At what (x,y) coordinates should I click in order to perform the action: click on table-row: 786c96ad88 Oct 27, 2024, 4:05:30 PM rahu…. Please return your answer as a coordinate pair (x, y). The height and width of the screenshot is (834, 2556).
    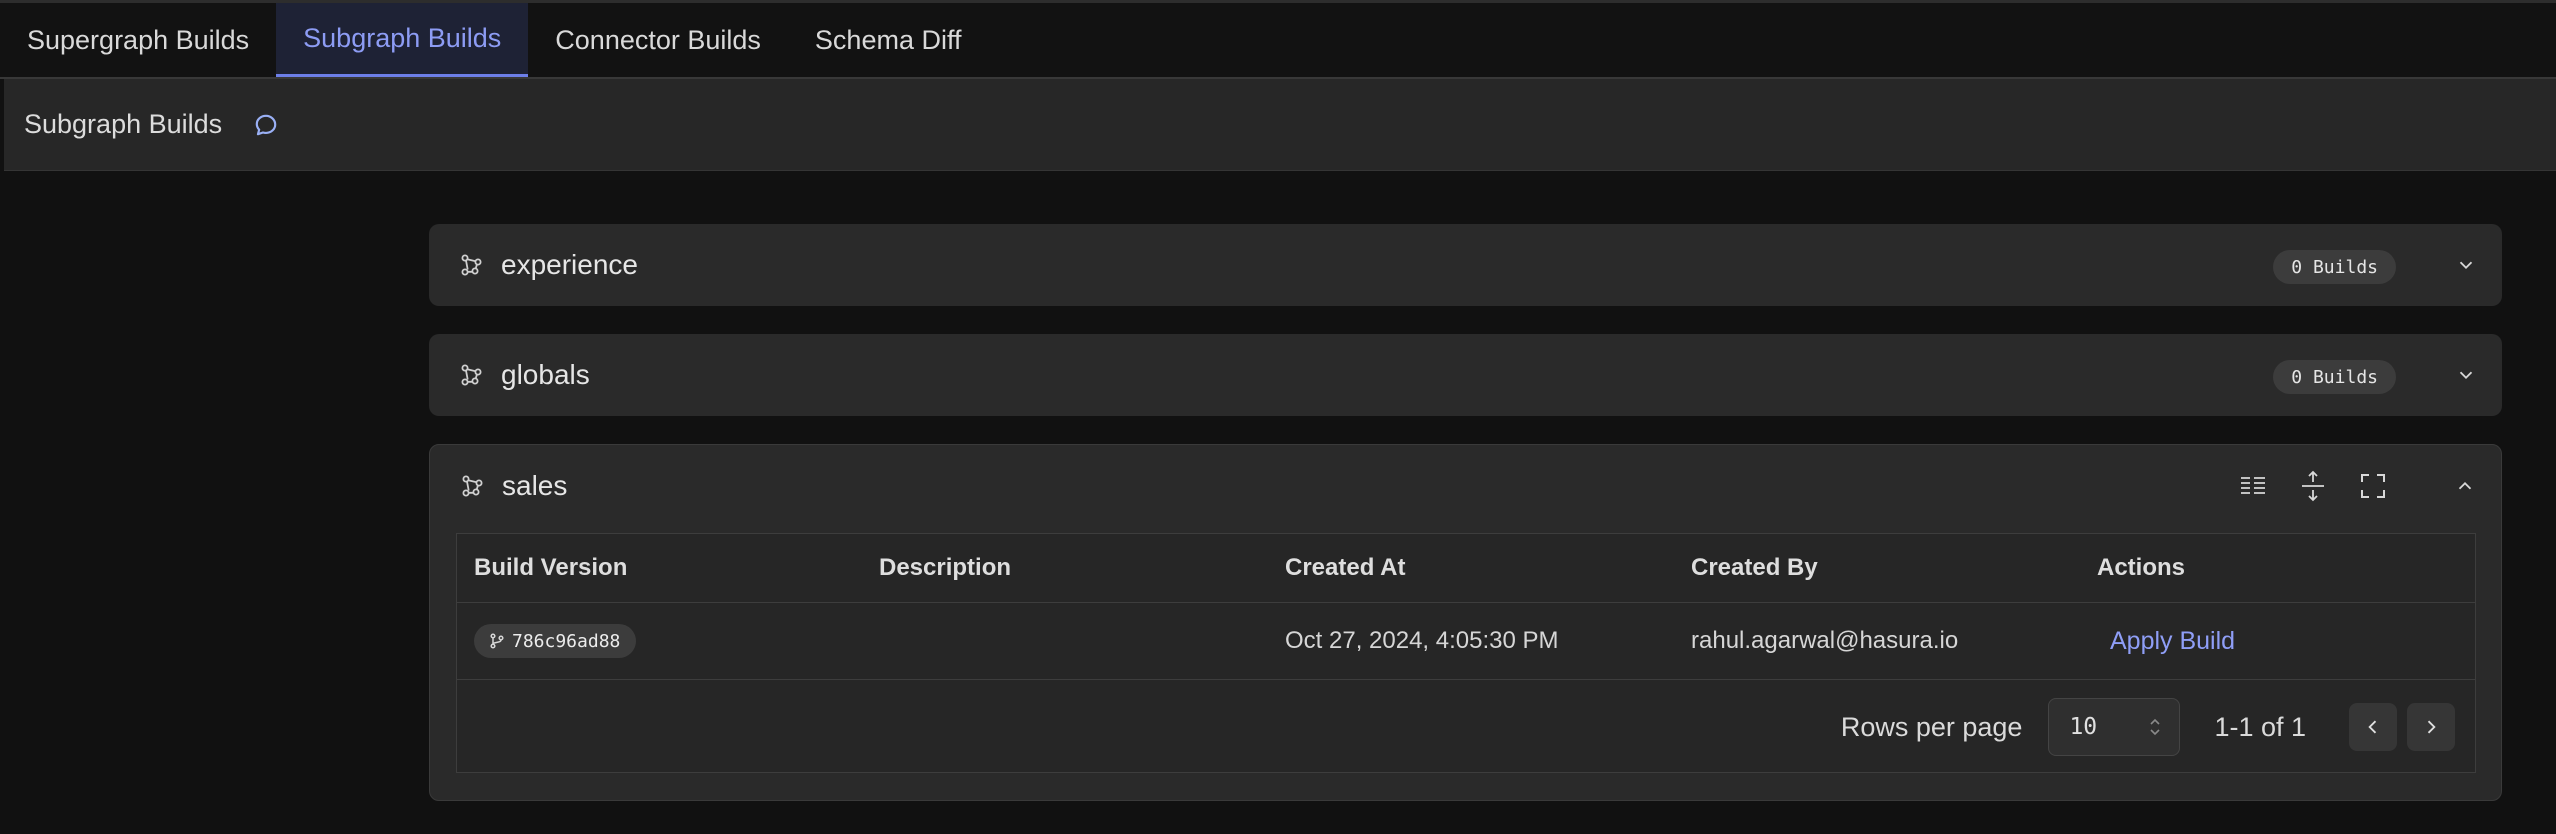
    Looking at the image, I should click on (1466, 641).